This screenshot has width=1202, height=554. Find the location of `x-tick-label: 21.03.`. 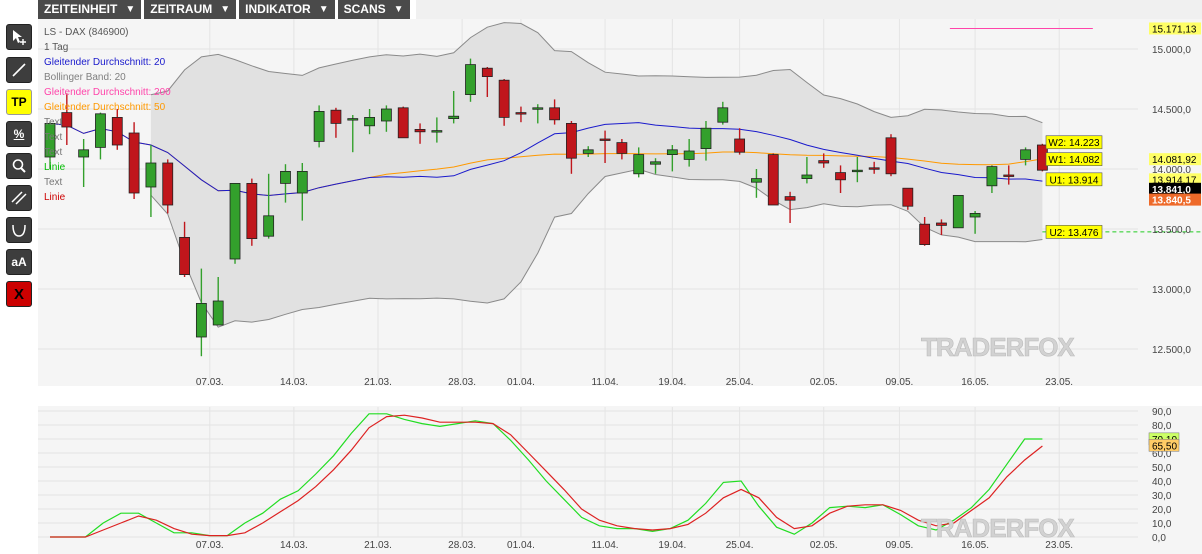

x-tick-label: 21.03. is located at coordinates (378, 545).